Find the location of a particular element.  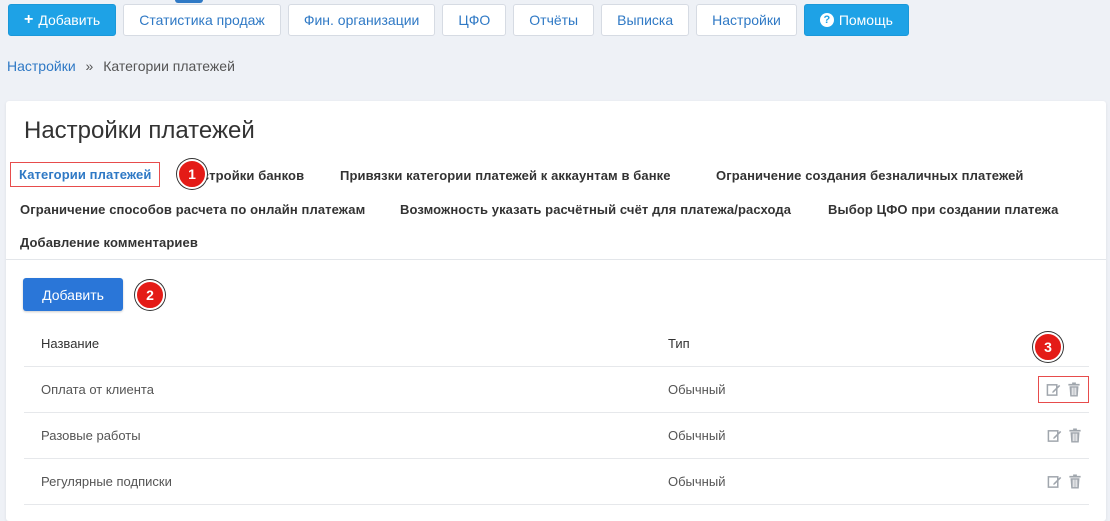

fin-orgs-button: Фин. организации is located at coordinates (361, 20).